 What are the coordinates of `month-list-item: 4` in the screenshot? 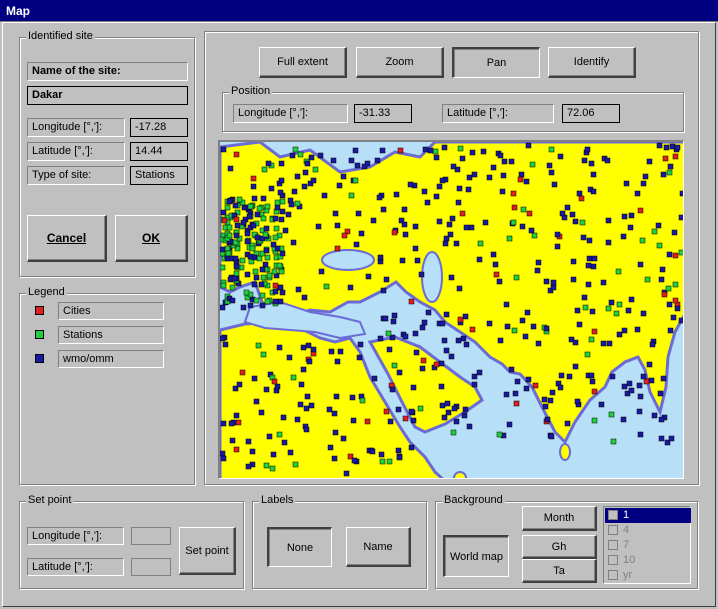 It's located at (648, 530).